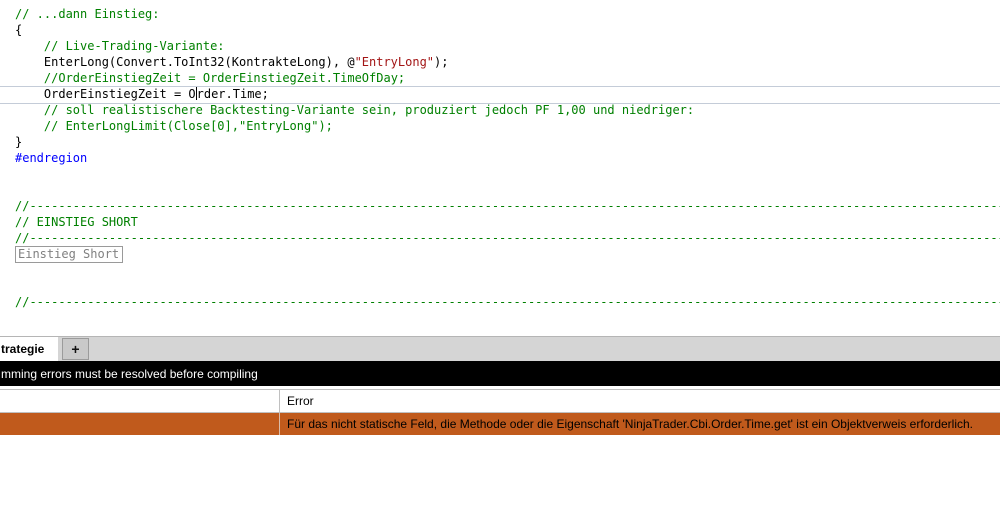  I want to click on code-segment: // EnterLongLimit(Close[0],"EntryLong");, so click(188, 126).